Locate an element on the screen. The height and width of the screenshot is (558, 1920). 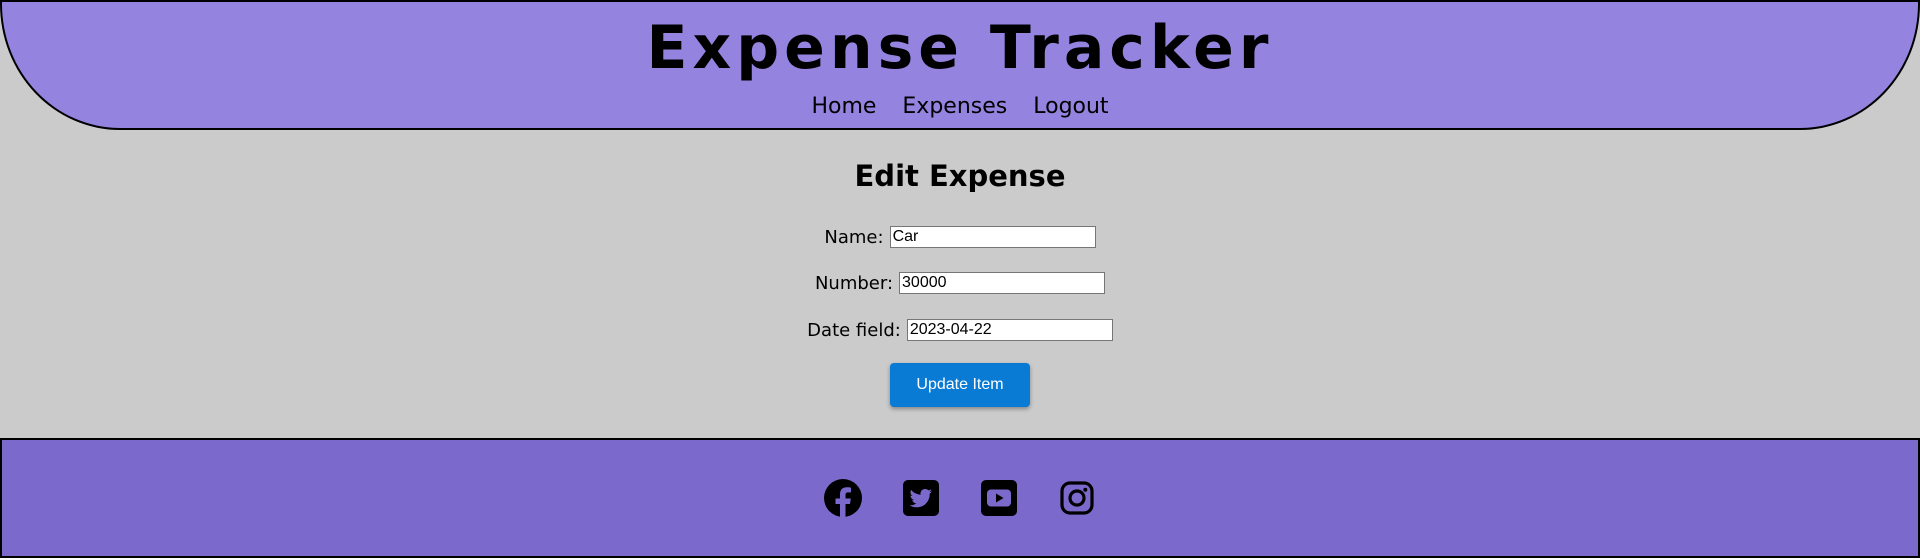
nav-home-link: Home is located at coordinates (843, 107).